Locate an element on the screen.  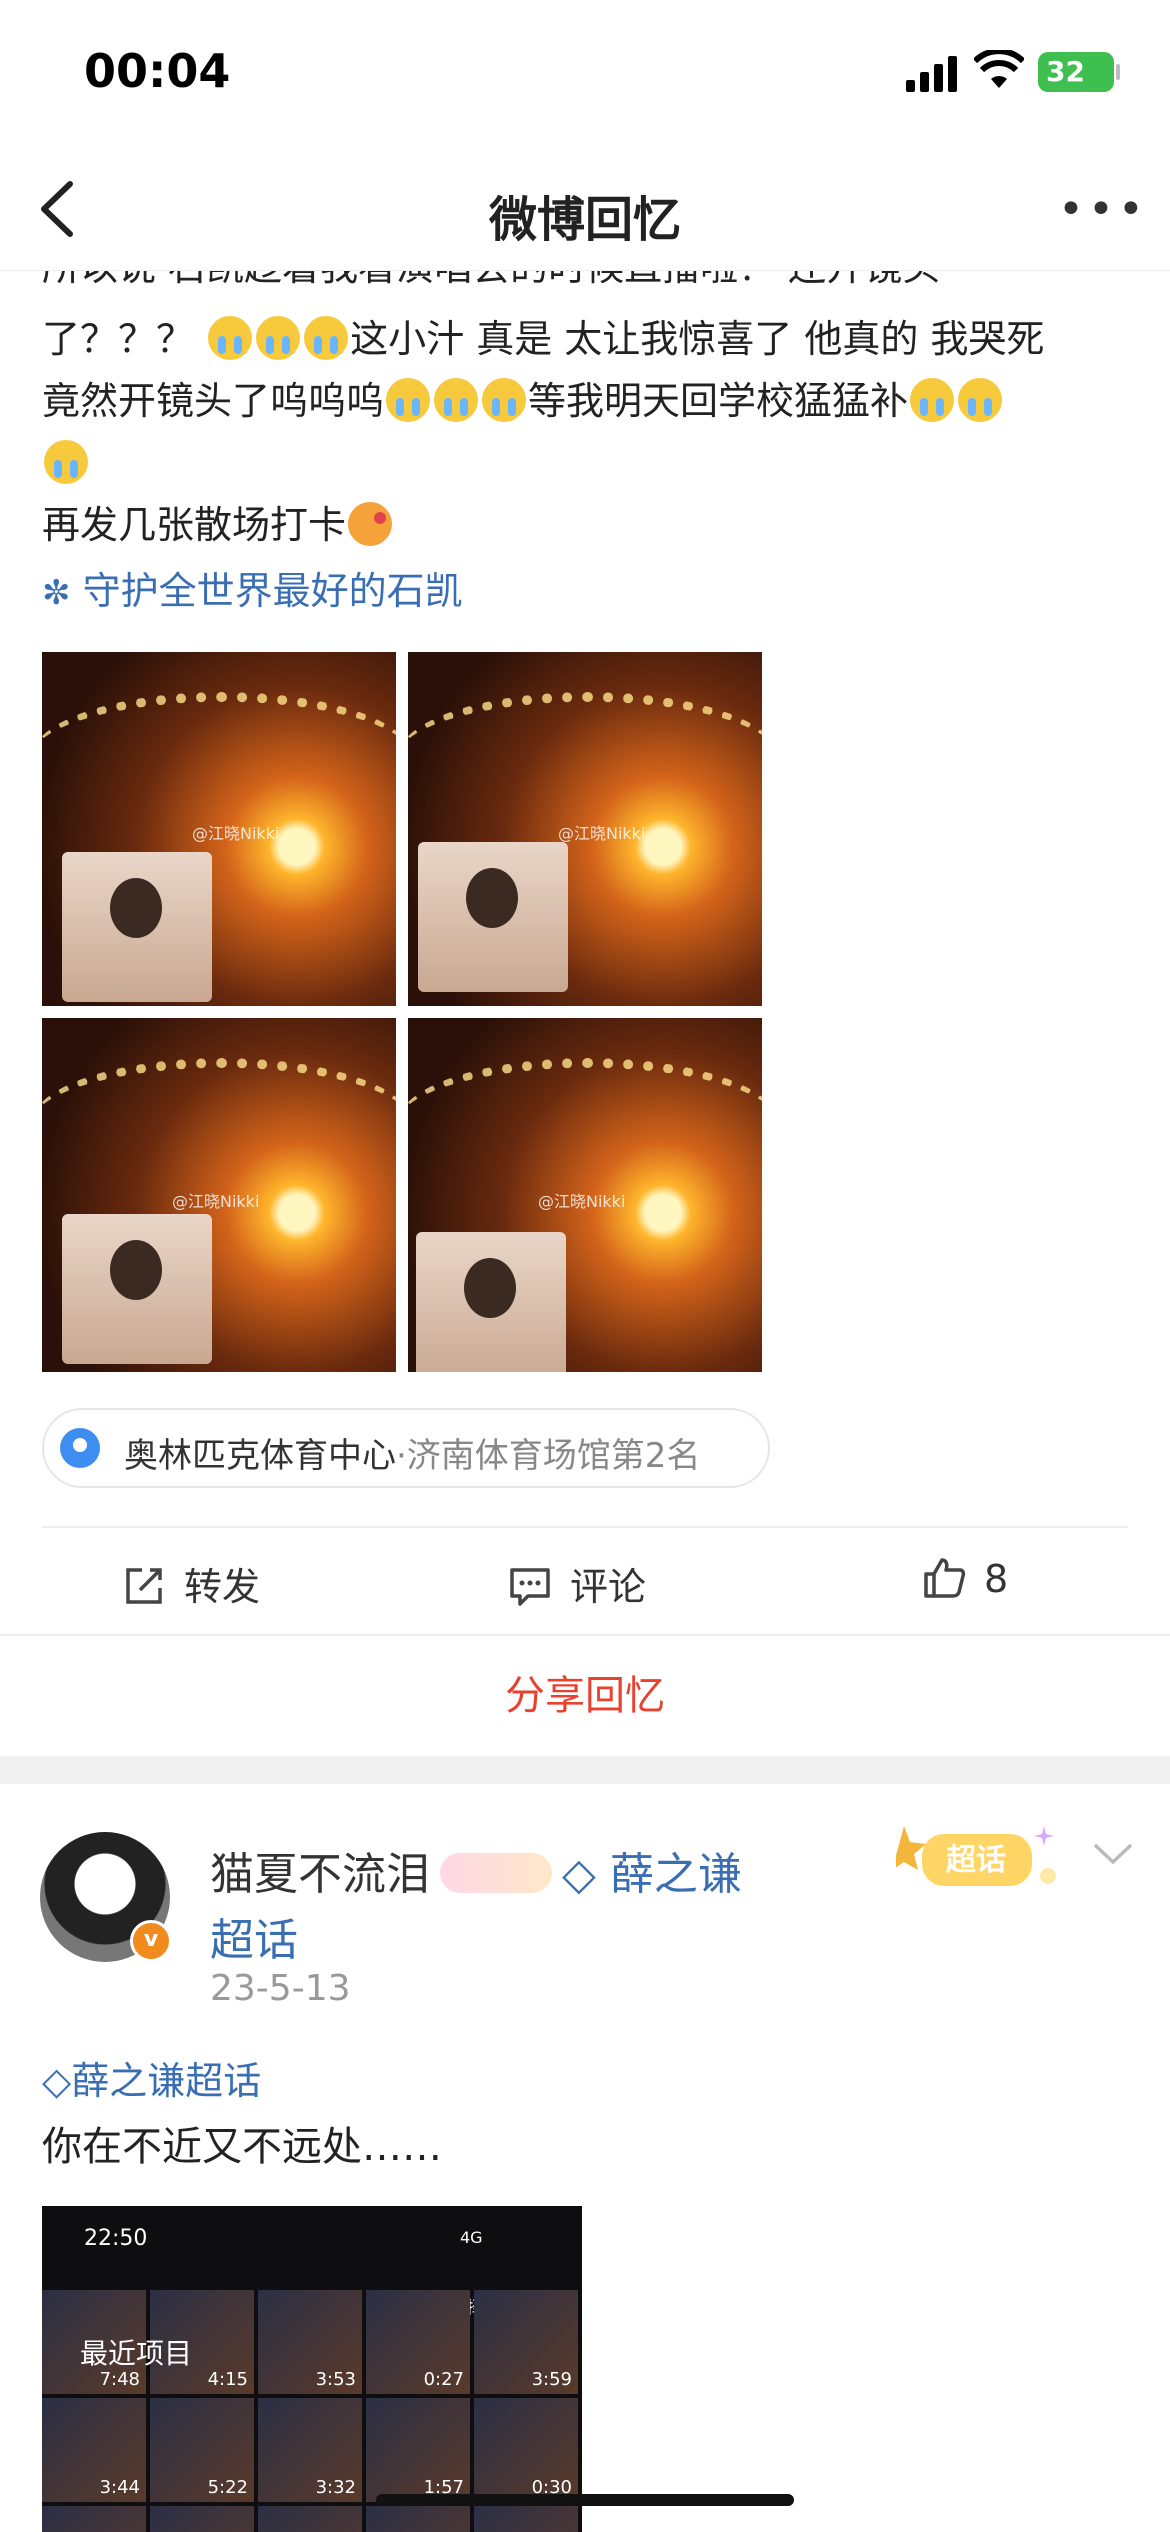
post-author-line: 猫夏不流泪 ◇ 薛之谦 is located at coordinates (476, 1870).